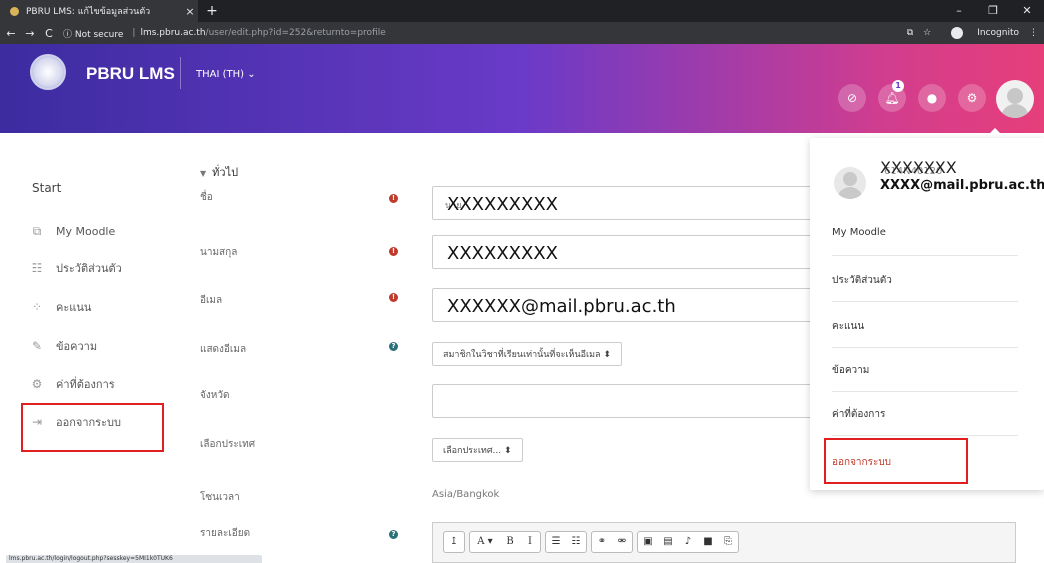 Image resolution: width=1044 pixels, height=563 pixels. What do you see at coordinates (862, 280) in the screenshot?
I see `menu-item-profile: ประวัติส่วนตัว` at bounding box center [862, 280].